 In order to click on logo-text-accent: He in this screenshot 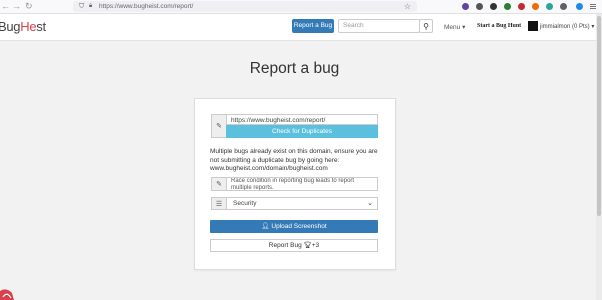, I will do `click(28, 26)`.